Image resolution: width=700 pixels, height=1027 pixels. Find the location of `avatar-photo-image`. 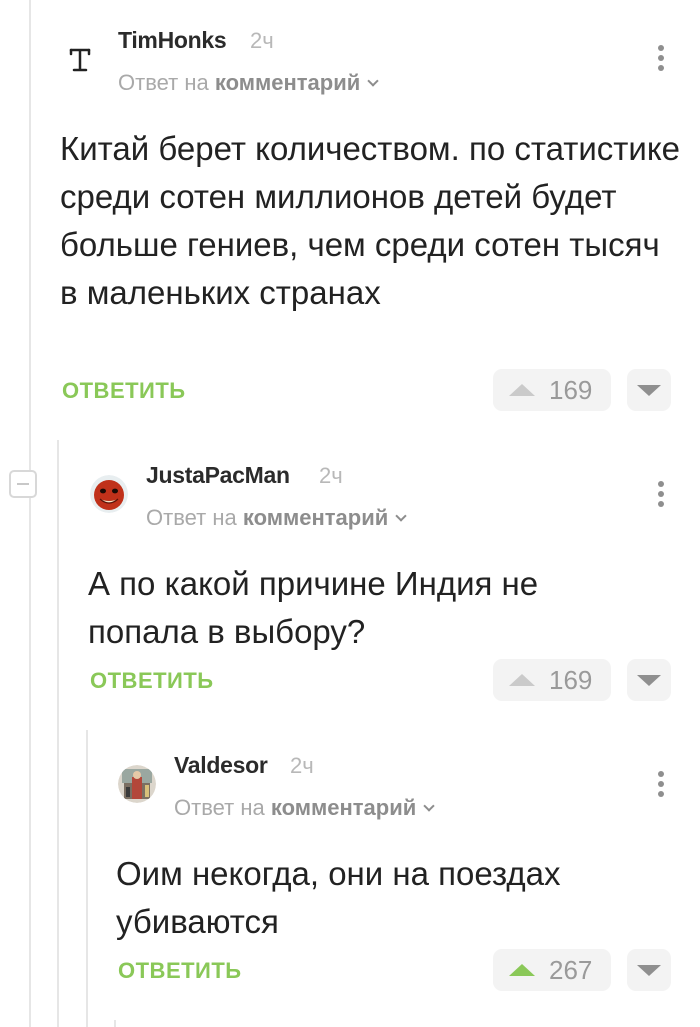

avatar-photo-image is located at coordinates (137, 784).